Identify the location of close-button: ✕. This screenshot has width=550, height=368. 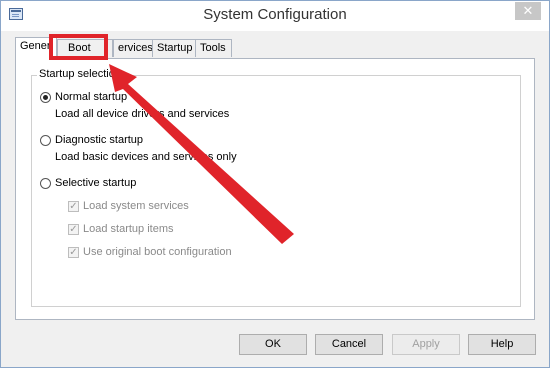
(528, 11).